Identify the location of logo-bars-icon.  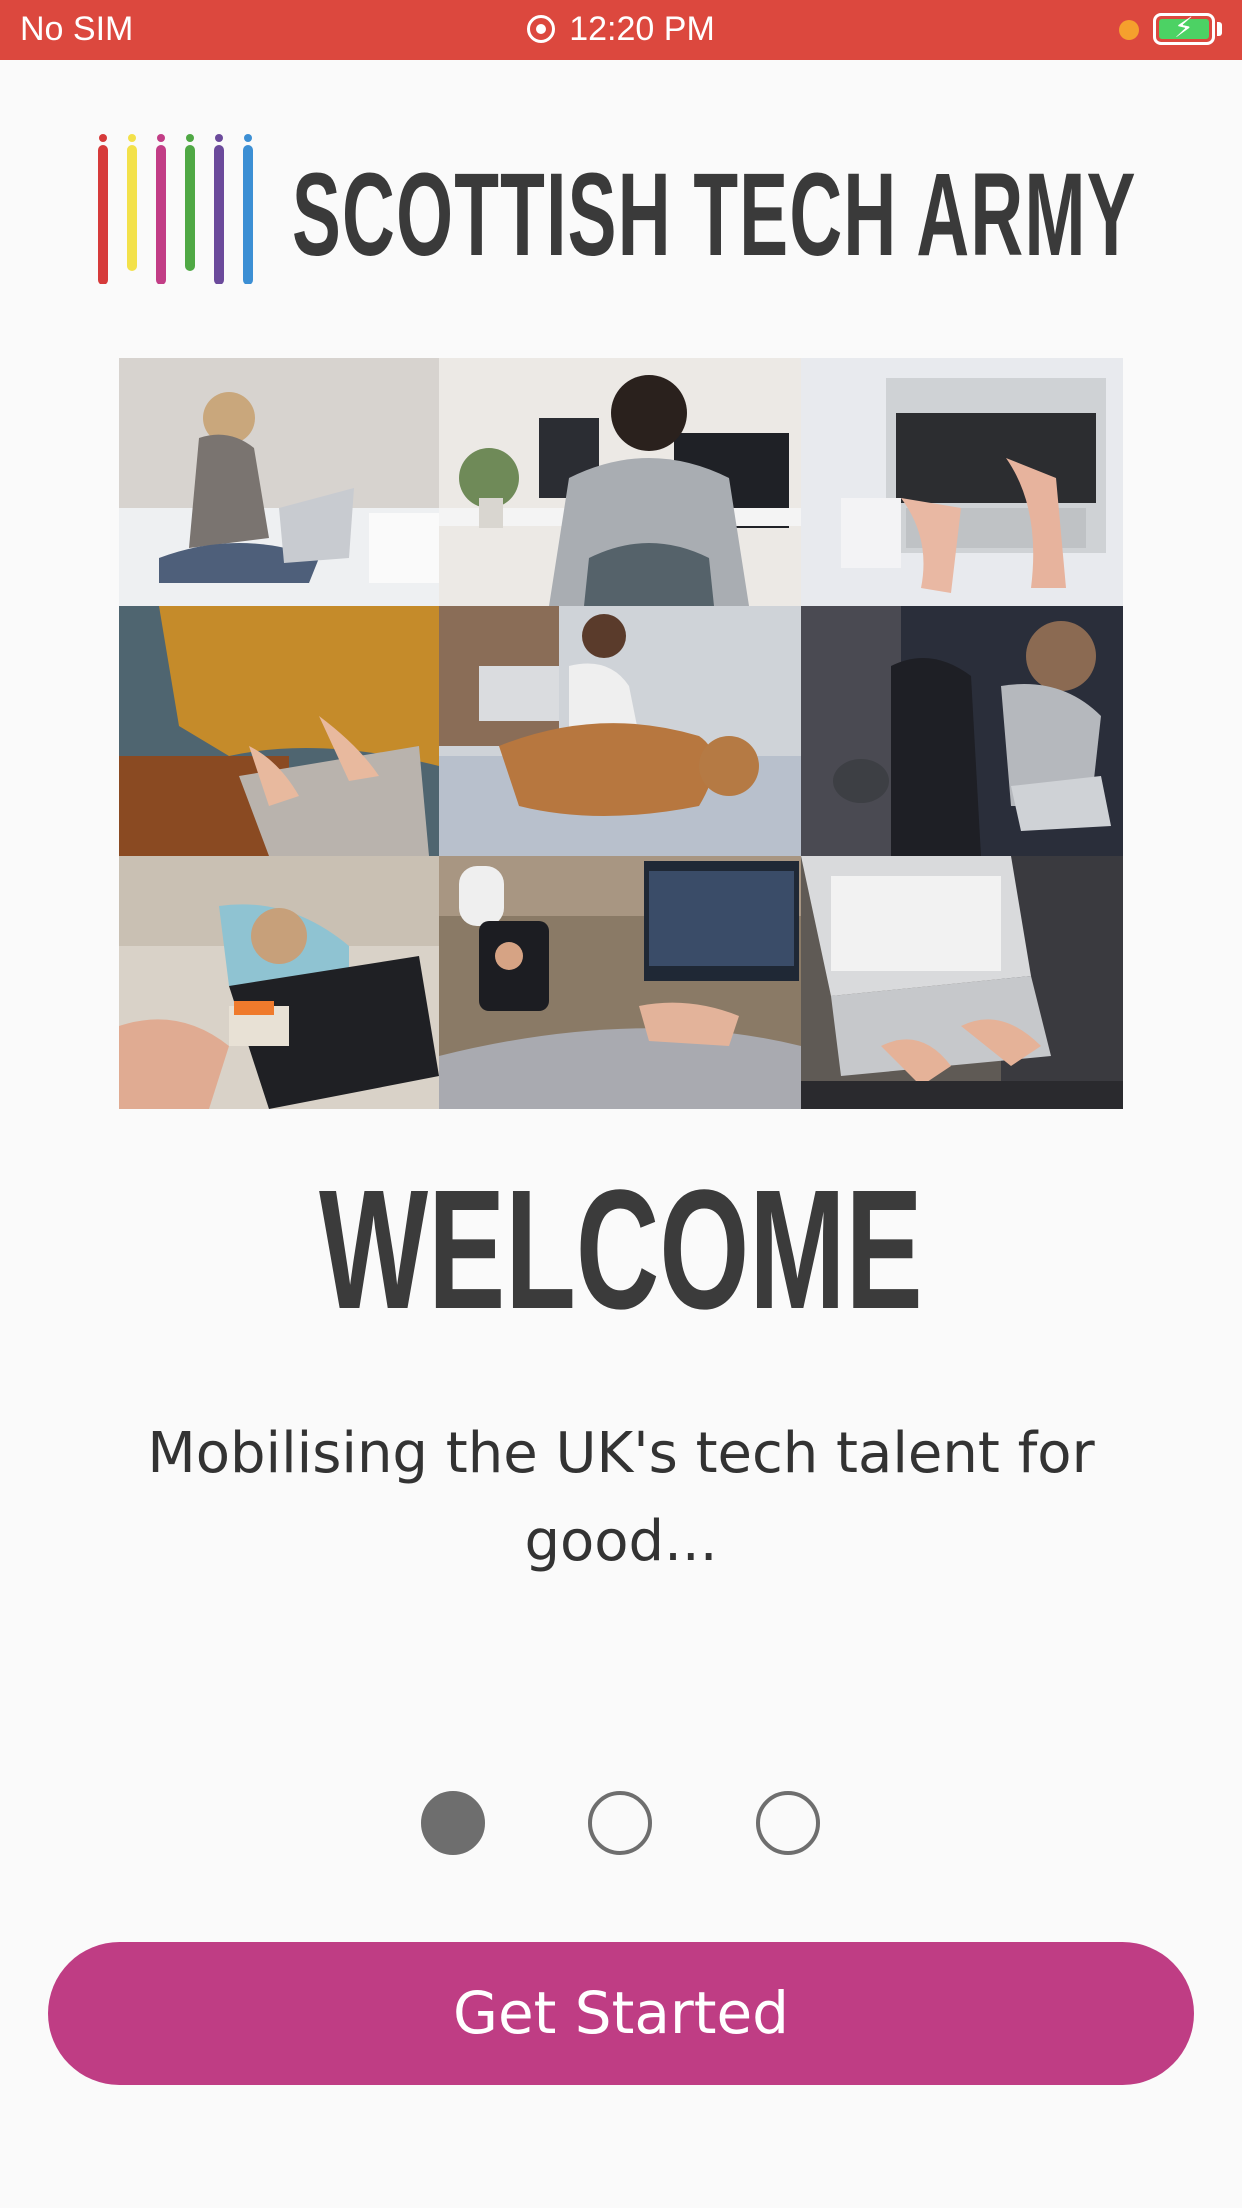
(175, 209).